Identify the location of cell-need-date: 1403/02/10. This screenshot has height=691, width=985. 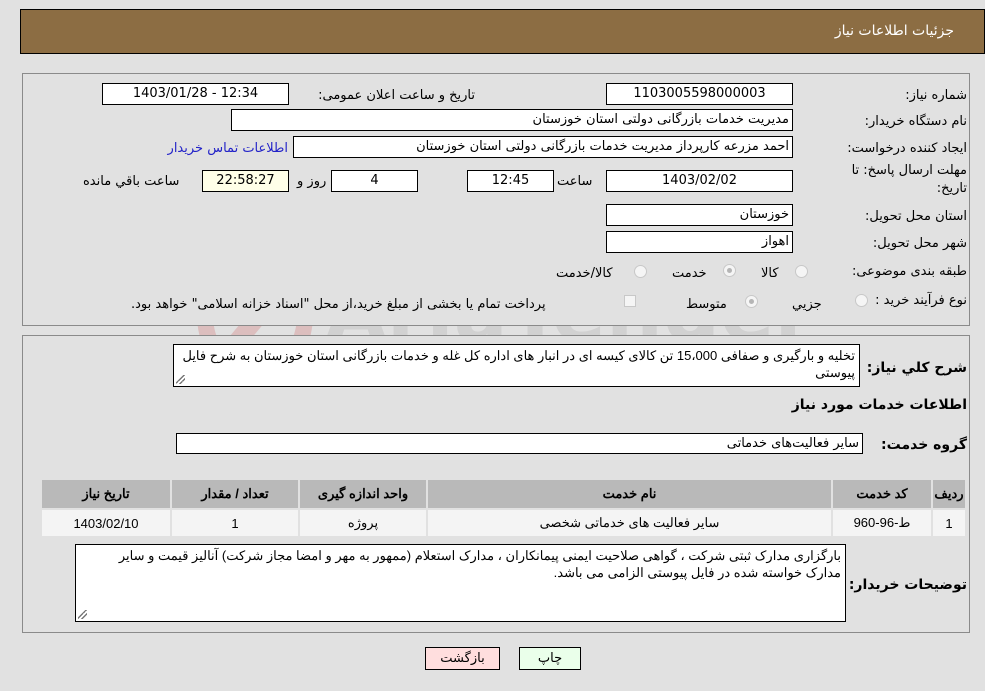
(106, 523).